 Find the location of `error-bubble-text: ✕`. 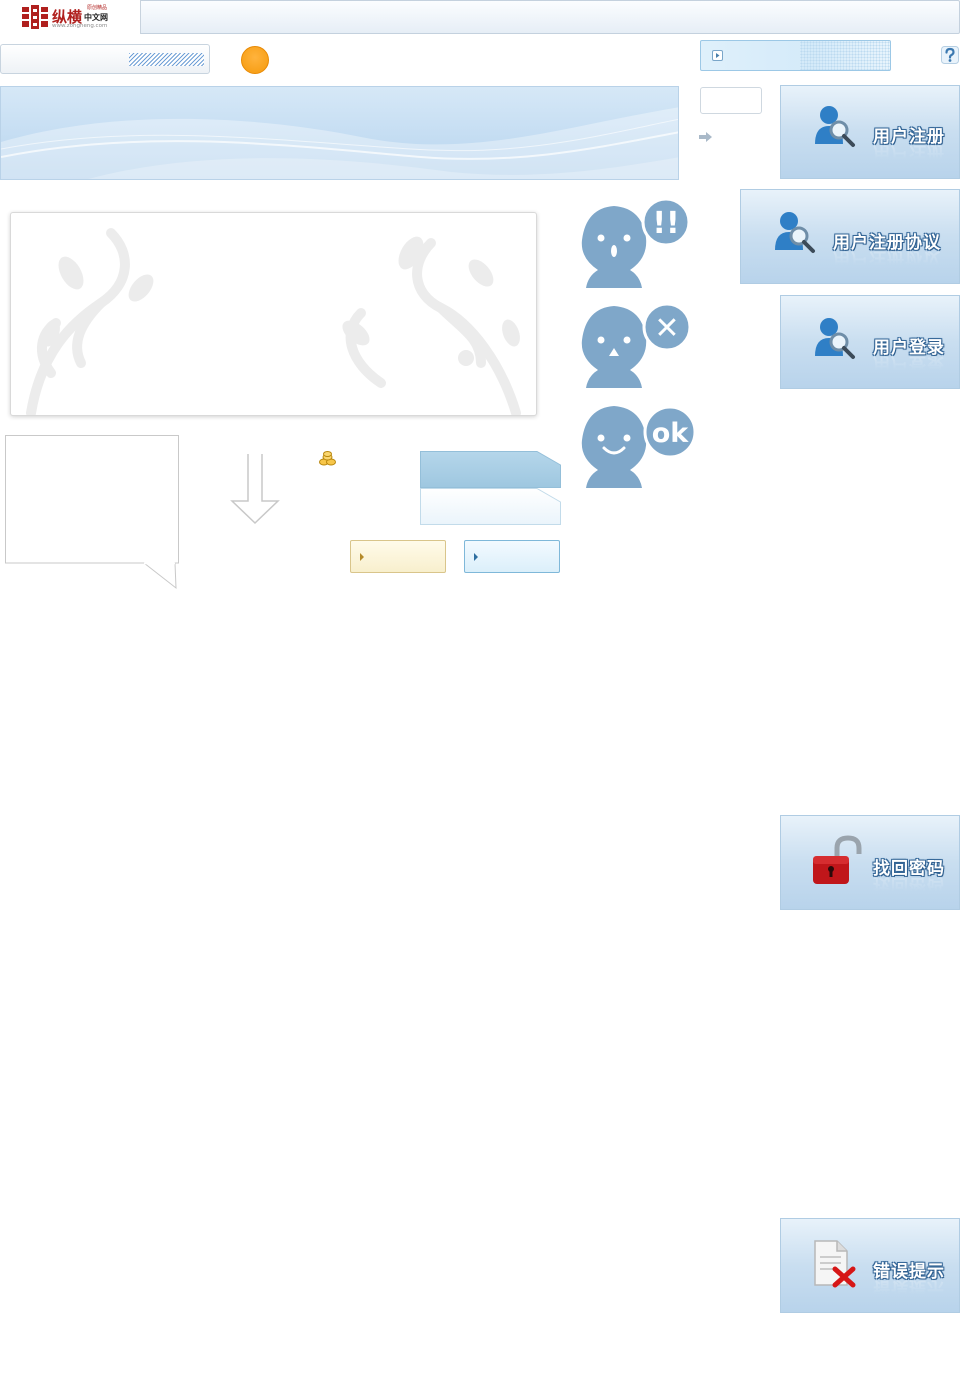

error-bubble-text: ✕ is located at coordinates (666, 328).